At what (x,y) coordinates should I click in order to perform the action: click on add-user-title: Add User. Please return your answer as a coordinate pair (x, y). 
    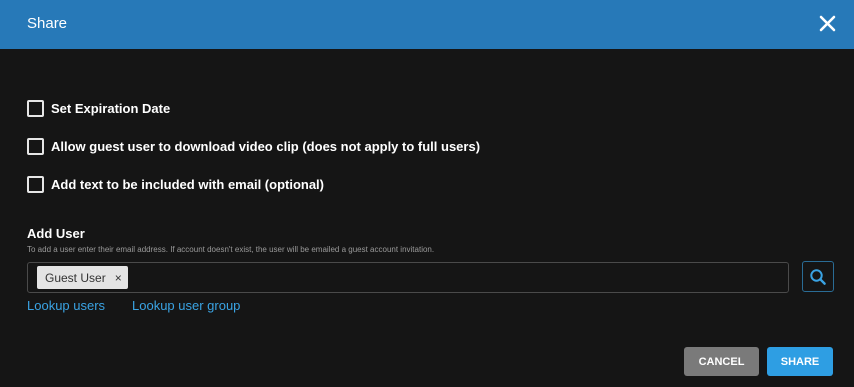
    Looking at the image, I should click on (56, 233).